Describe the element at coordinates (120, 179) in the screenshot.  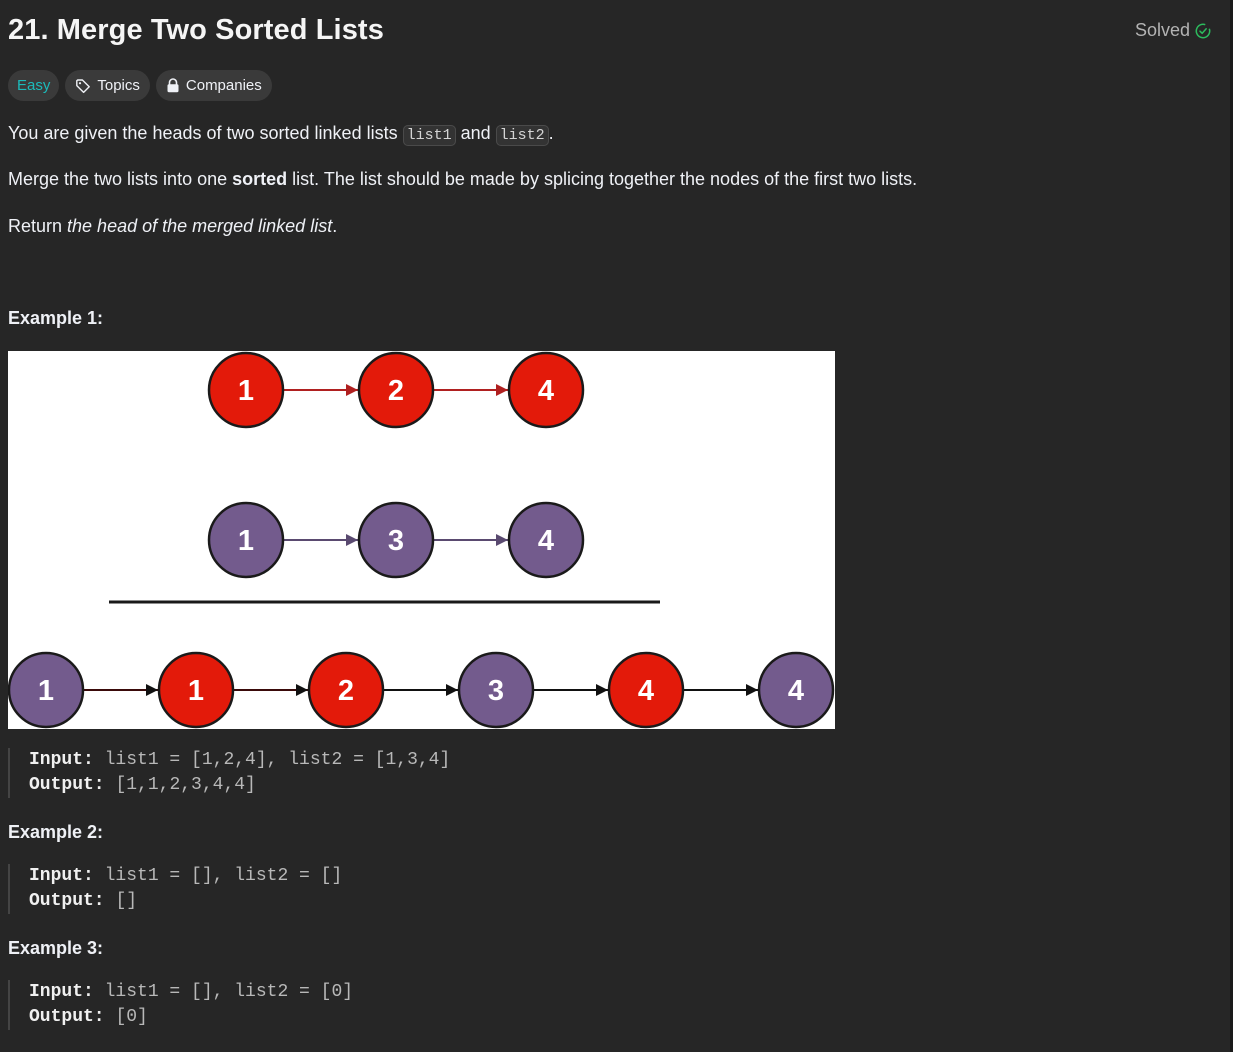
I see `p2-text: Merge the two lists into one` at that location.